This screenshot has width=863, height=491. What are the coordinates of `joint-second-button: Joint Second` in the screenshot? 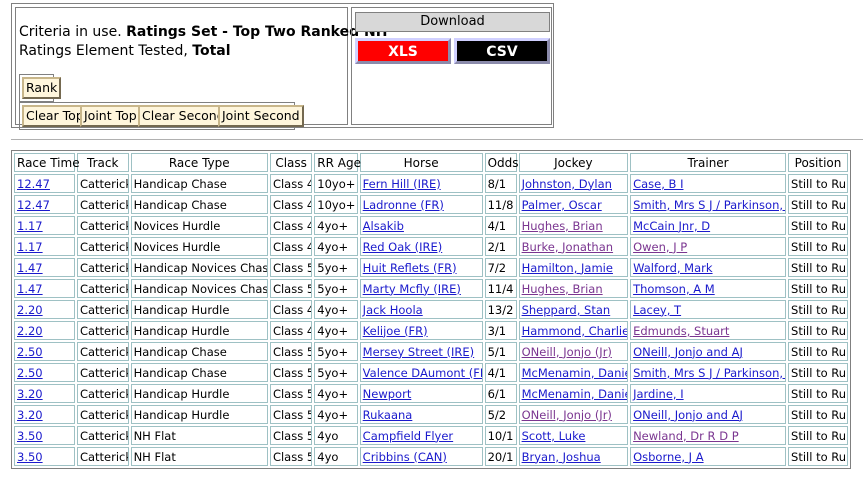 It's located at (261, 116).